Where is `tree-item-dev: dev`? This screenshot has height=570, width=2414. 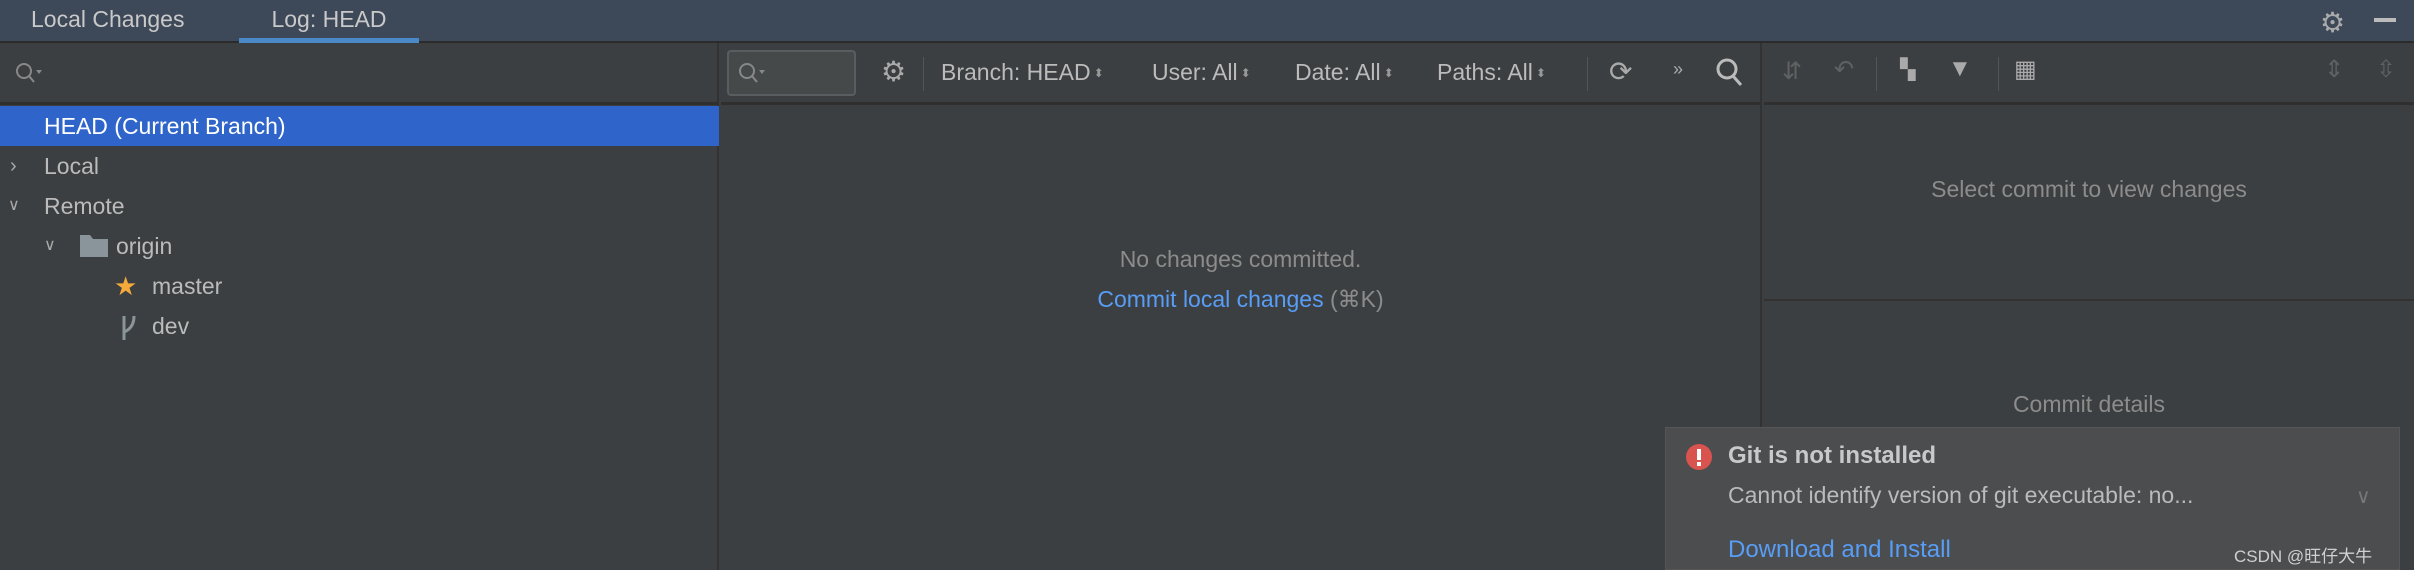
tree-item-dev: dev is located at coordinates (359, 326).